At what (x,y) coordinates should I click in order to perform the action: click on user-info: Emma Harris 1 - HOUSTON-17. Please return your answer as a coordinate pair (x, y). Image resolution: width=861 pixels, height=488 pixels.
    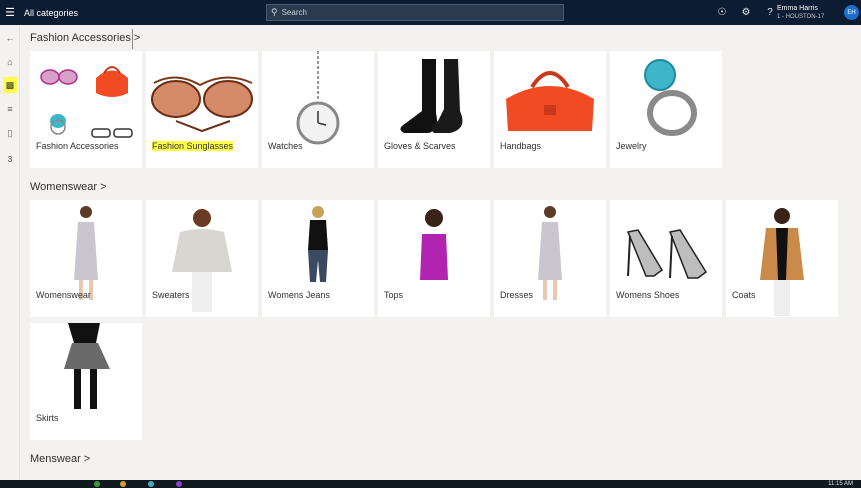
    Looking at the image, I should click on (800, 13).